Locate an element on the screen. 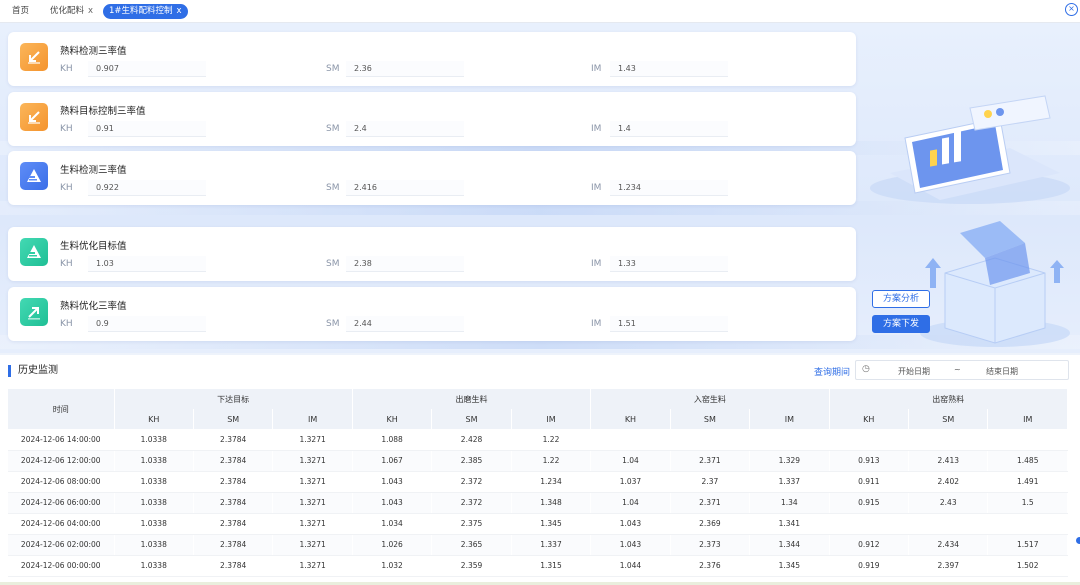 This screenshot has height=585, width=1080. card-clinker-optimized: 熟料优化三率值 KH 0.9 SM 2.44 IM 1.51 is located at coordinates (432, 314).